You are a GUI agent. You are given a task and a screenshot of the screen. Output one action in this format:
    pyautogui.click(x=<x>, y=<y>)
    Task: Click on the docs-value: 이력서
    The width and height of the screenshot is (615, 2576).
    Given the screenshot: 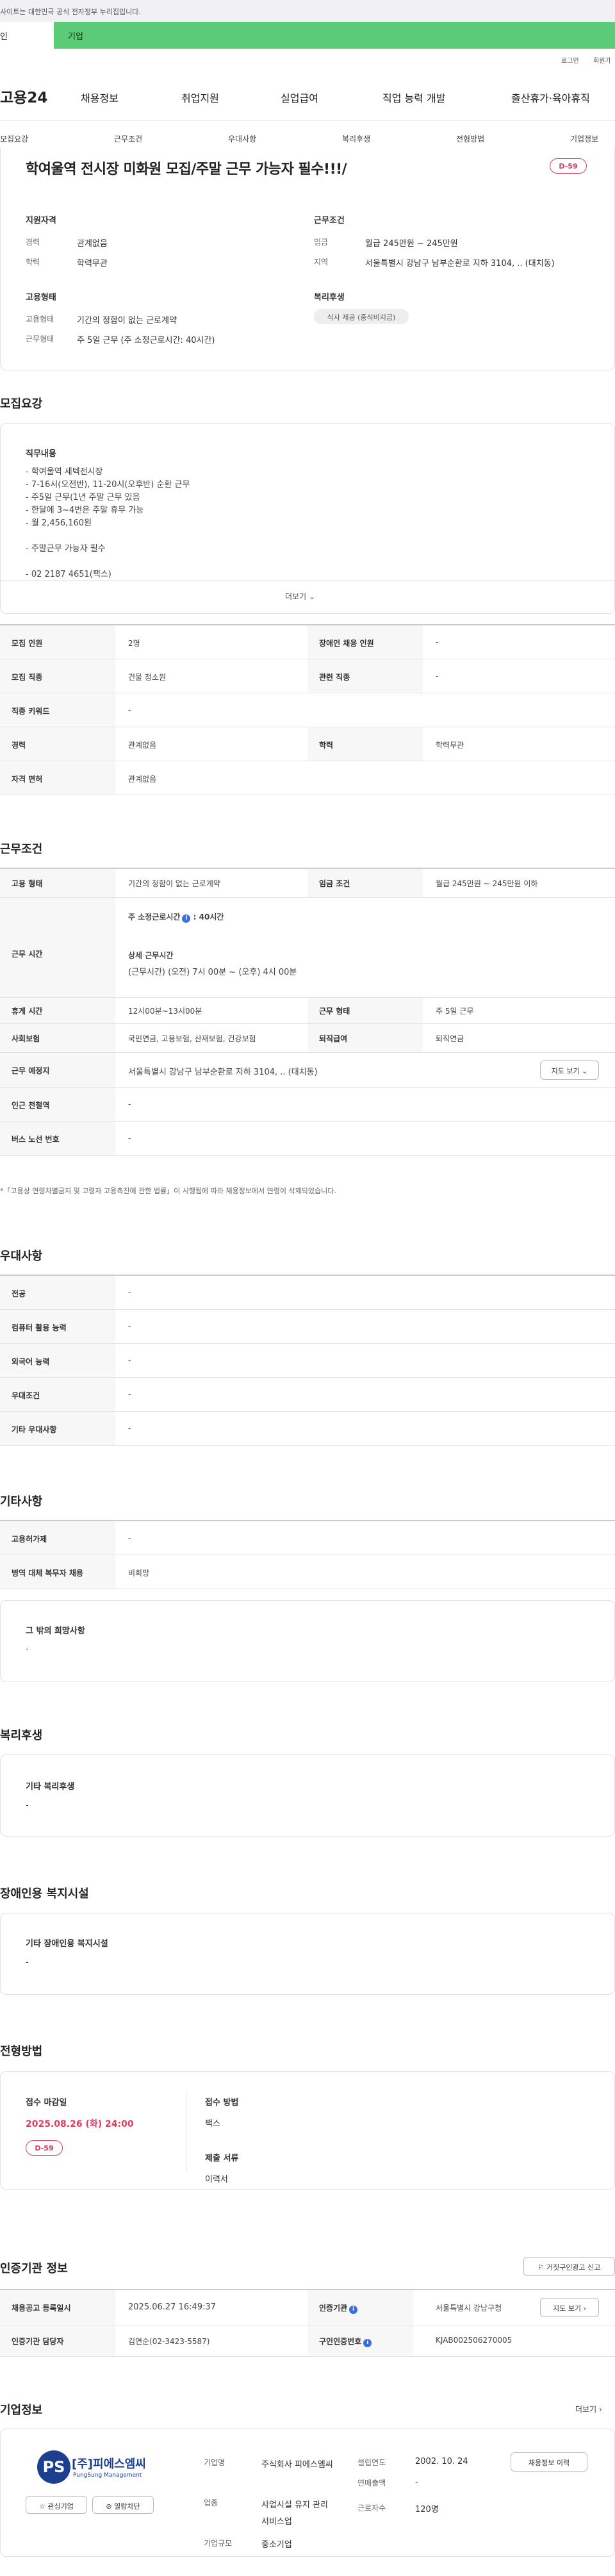 What is the action you would take?
    pyautogui.click(x=216, y=2179)
    